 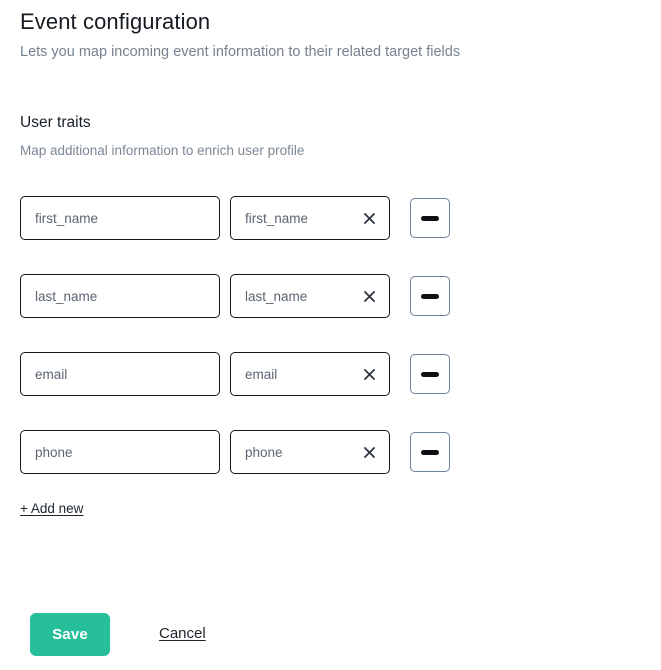 I want to click on source-field-input: last_name, so click(x=120, y=296).